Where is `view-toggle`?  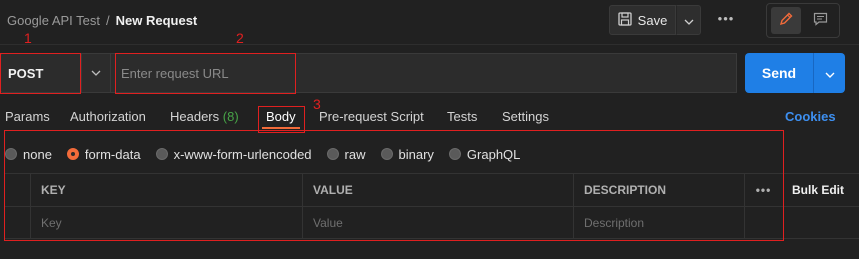 view-toggle is located at coordinates (803, 20).